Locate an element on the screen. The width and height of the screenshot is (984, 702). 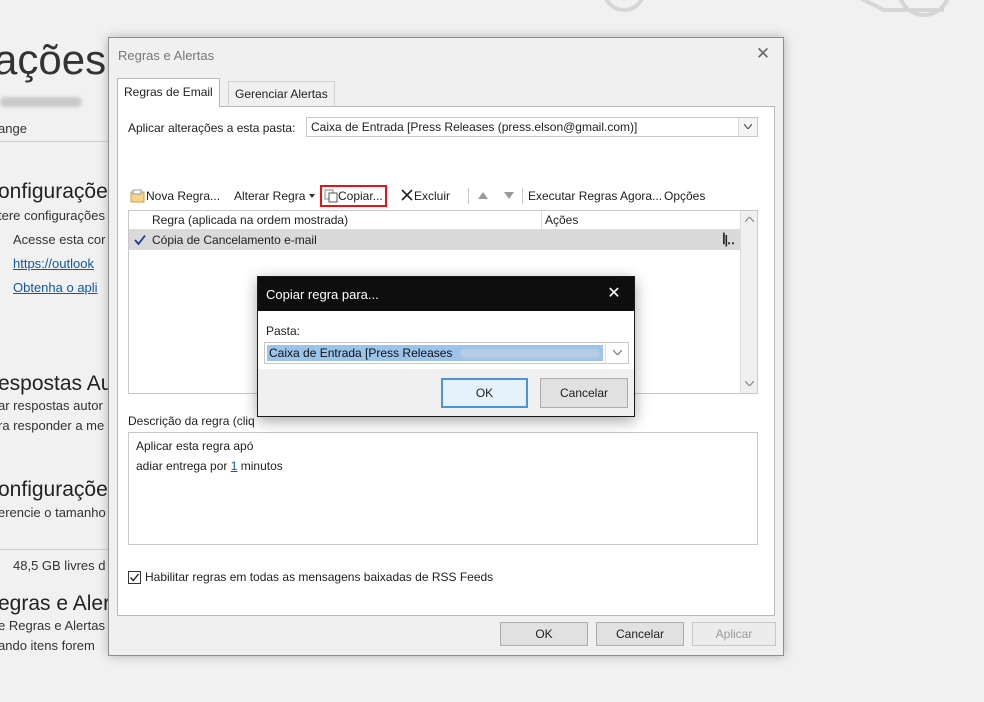
destination-folder-value: Caixa de Entrada [Press Releases is located at coordinates (435, 353).